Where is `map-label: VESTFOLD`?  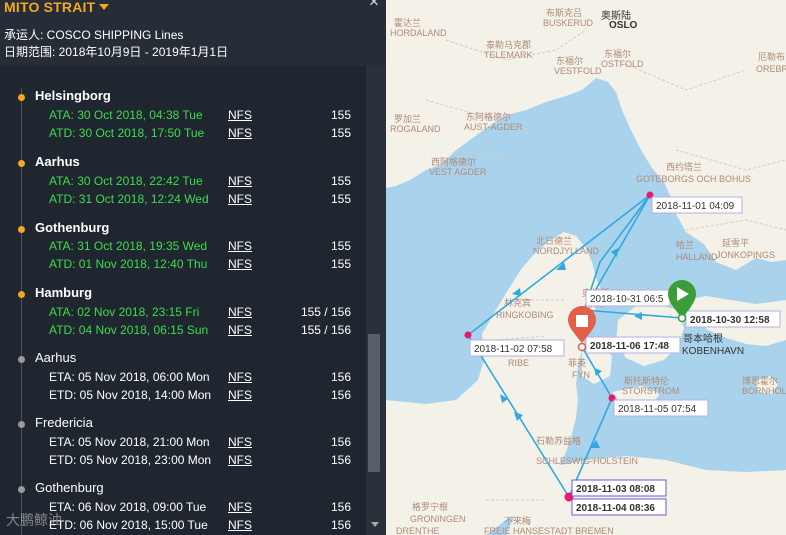 map-label: VESTFOLD is located at coordinates (578, 71).